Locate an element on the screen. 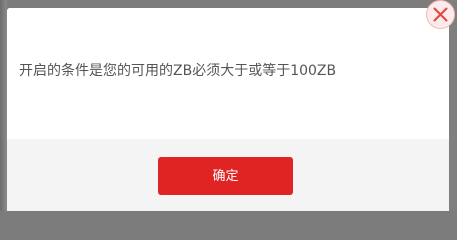 Image resolution: width=457 pixels, height=240 pixels. overlay-backdrop-left is located at coordinates (3, 105).